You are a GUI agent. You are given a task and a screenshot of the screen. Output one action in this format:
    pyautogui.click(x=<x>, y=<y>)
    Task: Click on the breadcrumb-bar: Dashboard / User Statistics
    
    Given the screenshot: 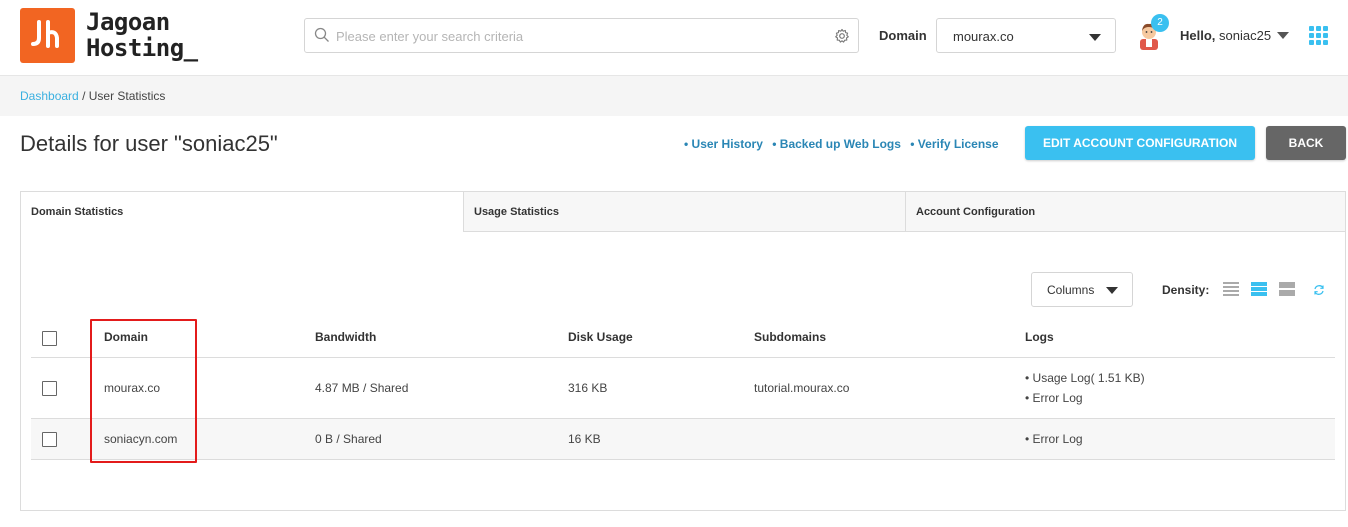 What is the action you would take?
    pyautogui.click(x=674, y=96)
    